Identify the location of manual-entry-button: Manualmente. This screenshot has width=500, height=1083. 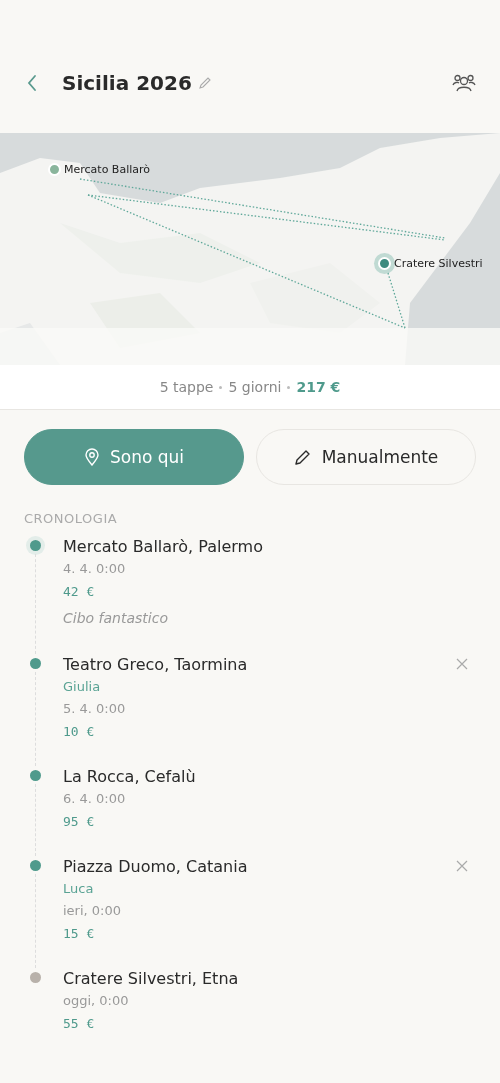
(366, 457).